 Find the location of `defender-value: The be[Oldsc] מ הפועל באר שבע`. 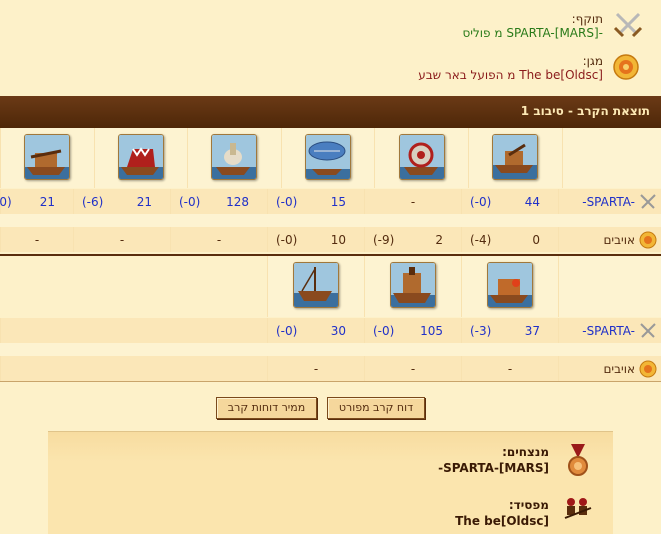

defender-value: The be[Oldsc] מ הפועל באר שבע is located at coordinates (510, 75).